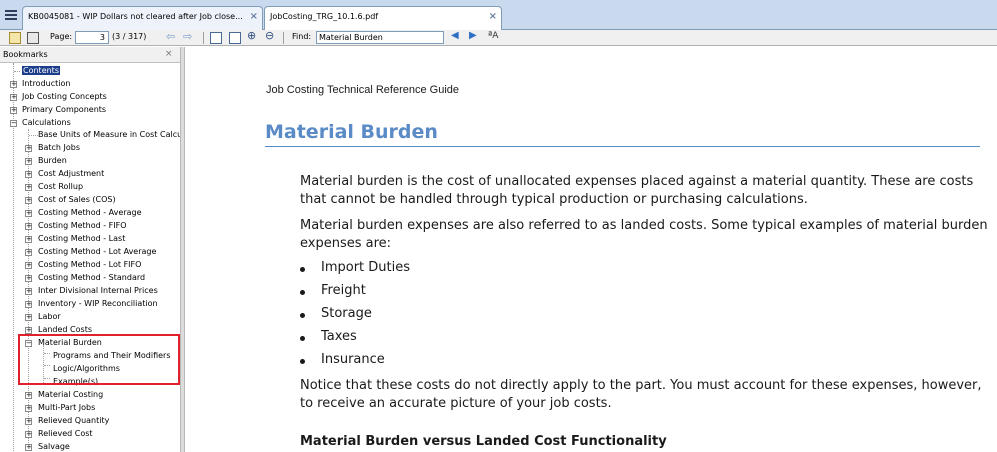  Describe the element at coordinates (98, 304) in the screenshot. I see `bookmark-inventory-wip: Inventory - WIP Reconciliation` at that location.